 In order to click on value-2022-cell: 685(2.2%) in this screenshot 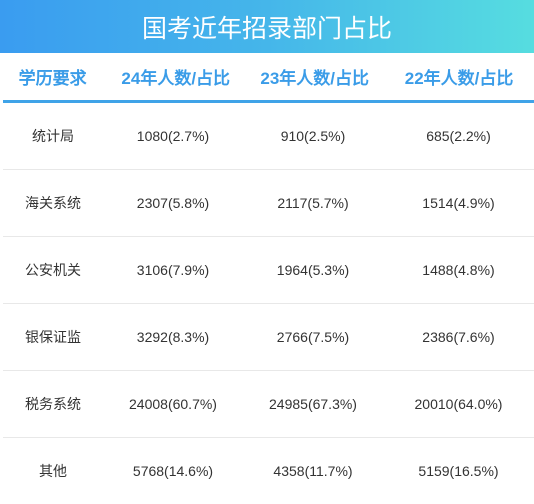, I will do `click(458, 136)`.